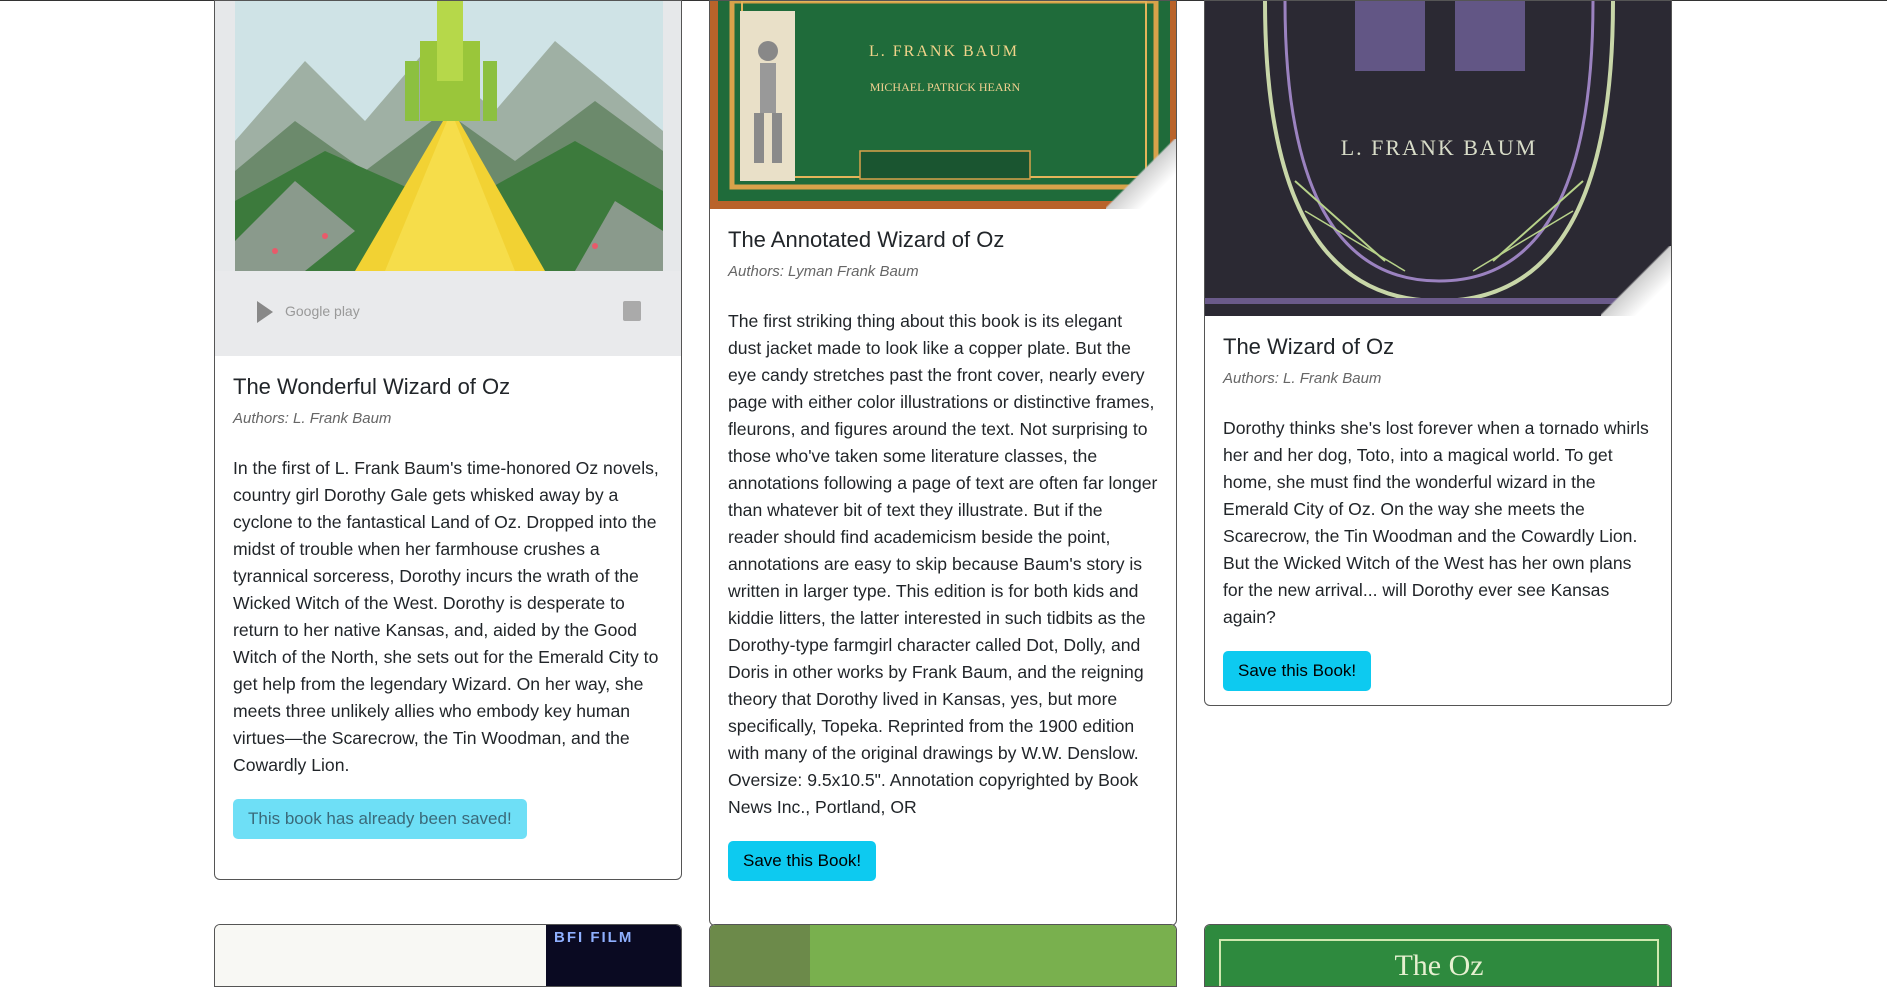 This screenshot has height=987, width=1887. I want to click on cover-bfi-text: BFI FILM, so click(594, 937).